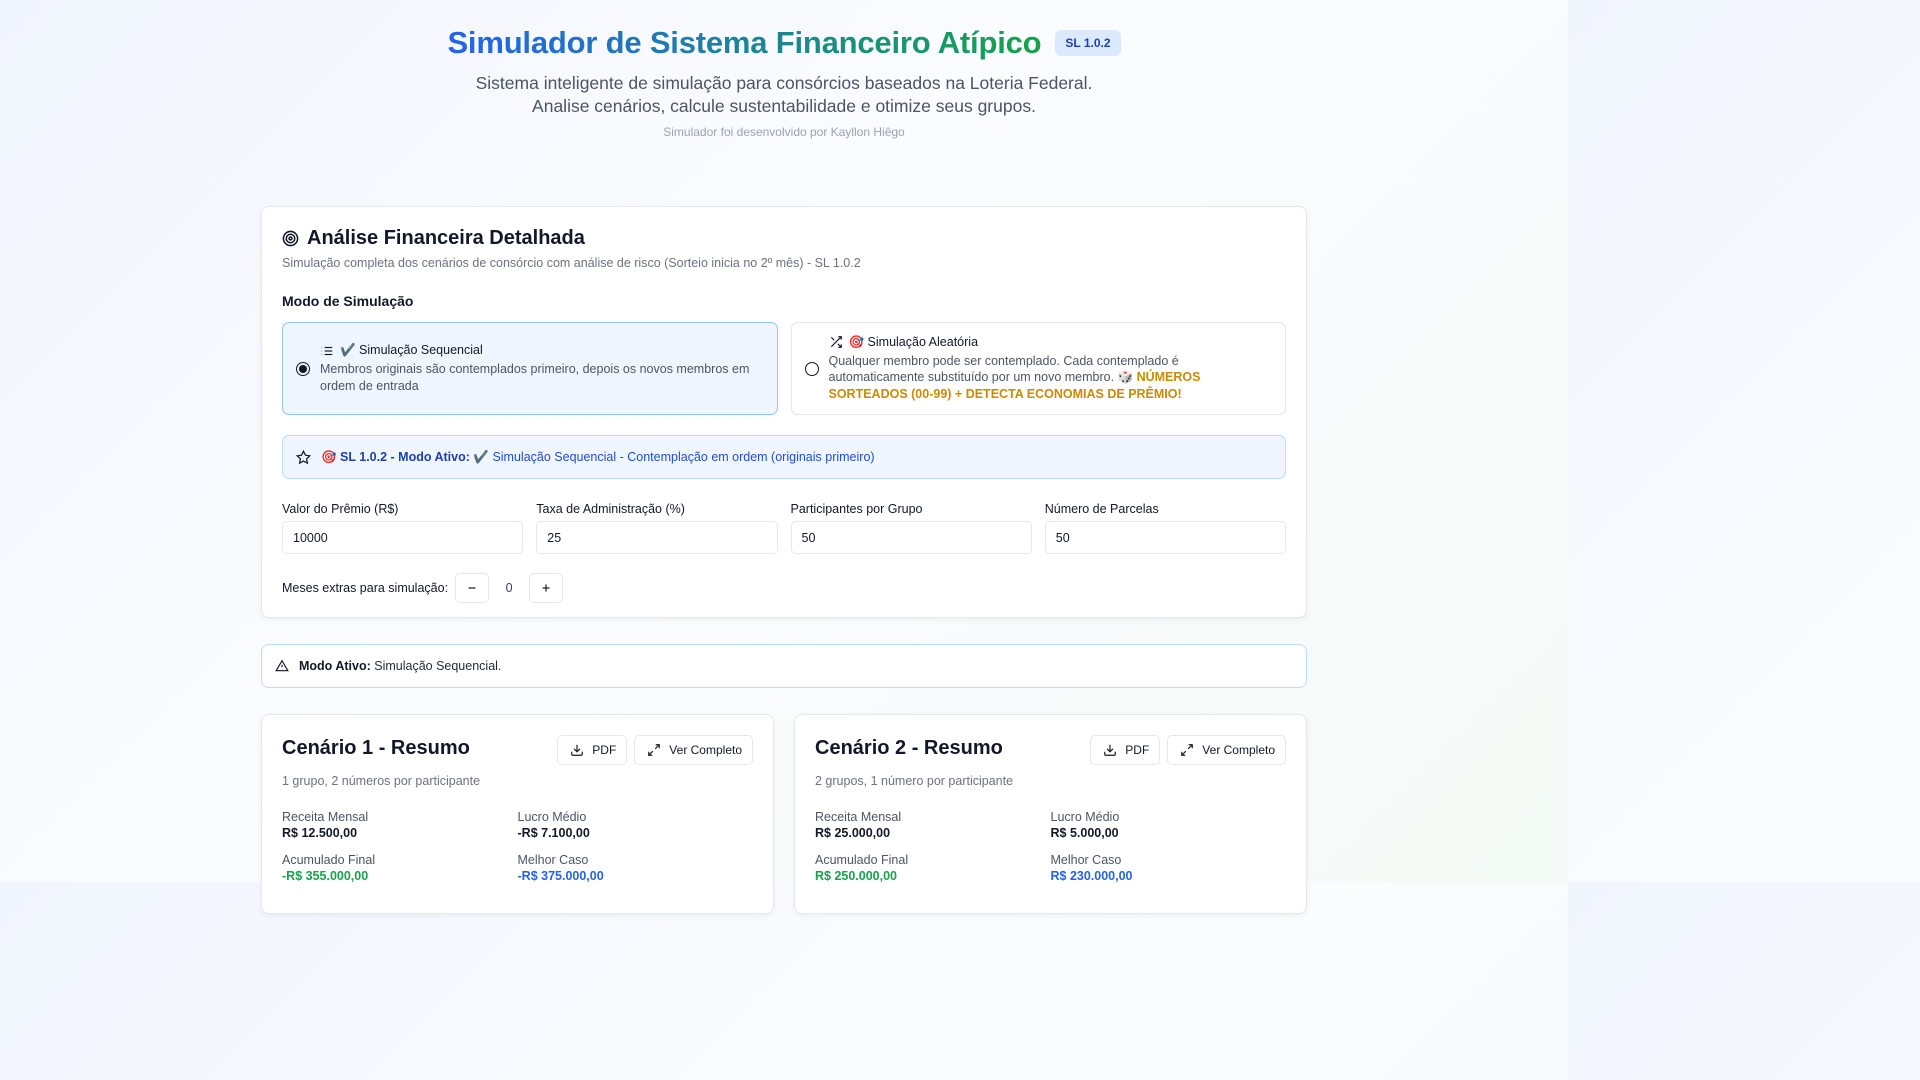 The width and height of the screenshot is (1920, 1080). Describe the element at coordinates (1091, 876) in the screenshot. I see `metric-value: R$ 230.000,00` at that location.